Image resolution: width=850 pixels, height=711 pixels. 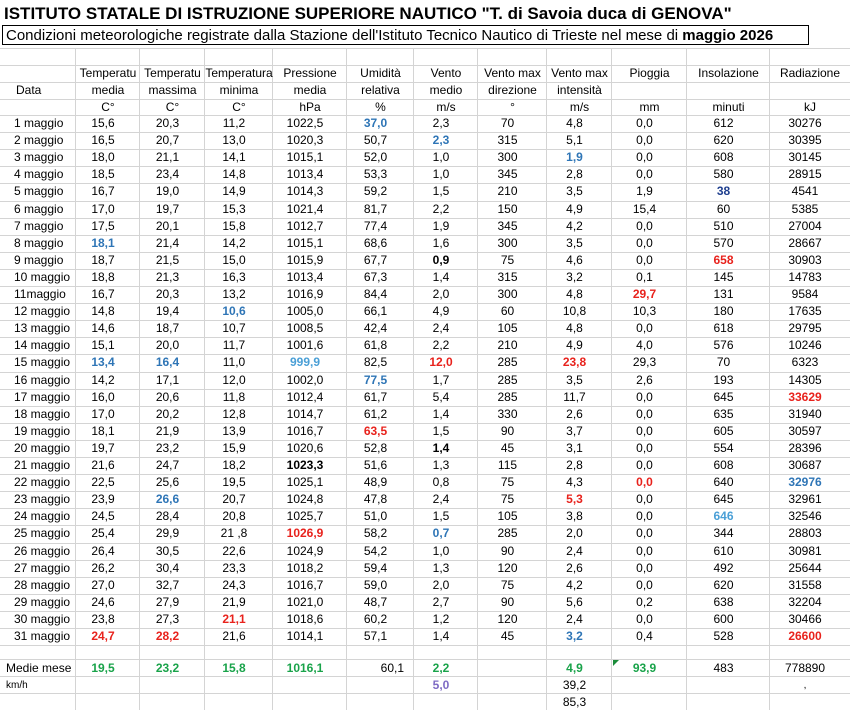 What do you see at coordinates (167, 636) in the screenshot?
I see `table-cell: 28,2` at bounding box center [167, 636].